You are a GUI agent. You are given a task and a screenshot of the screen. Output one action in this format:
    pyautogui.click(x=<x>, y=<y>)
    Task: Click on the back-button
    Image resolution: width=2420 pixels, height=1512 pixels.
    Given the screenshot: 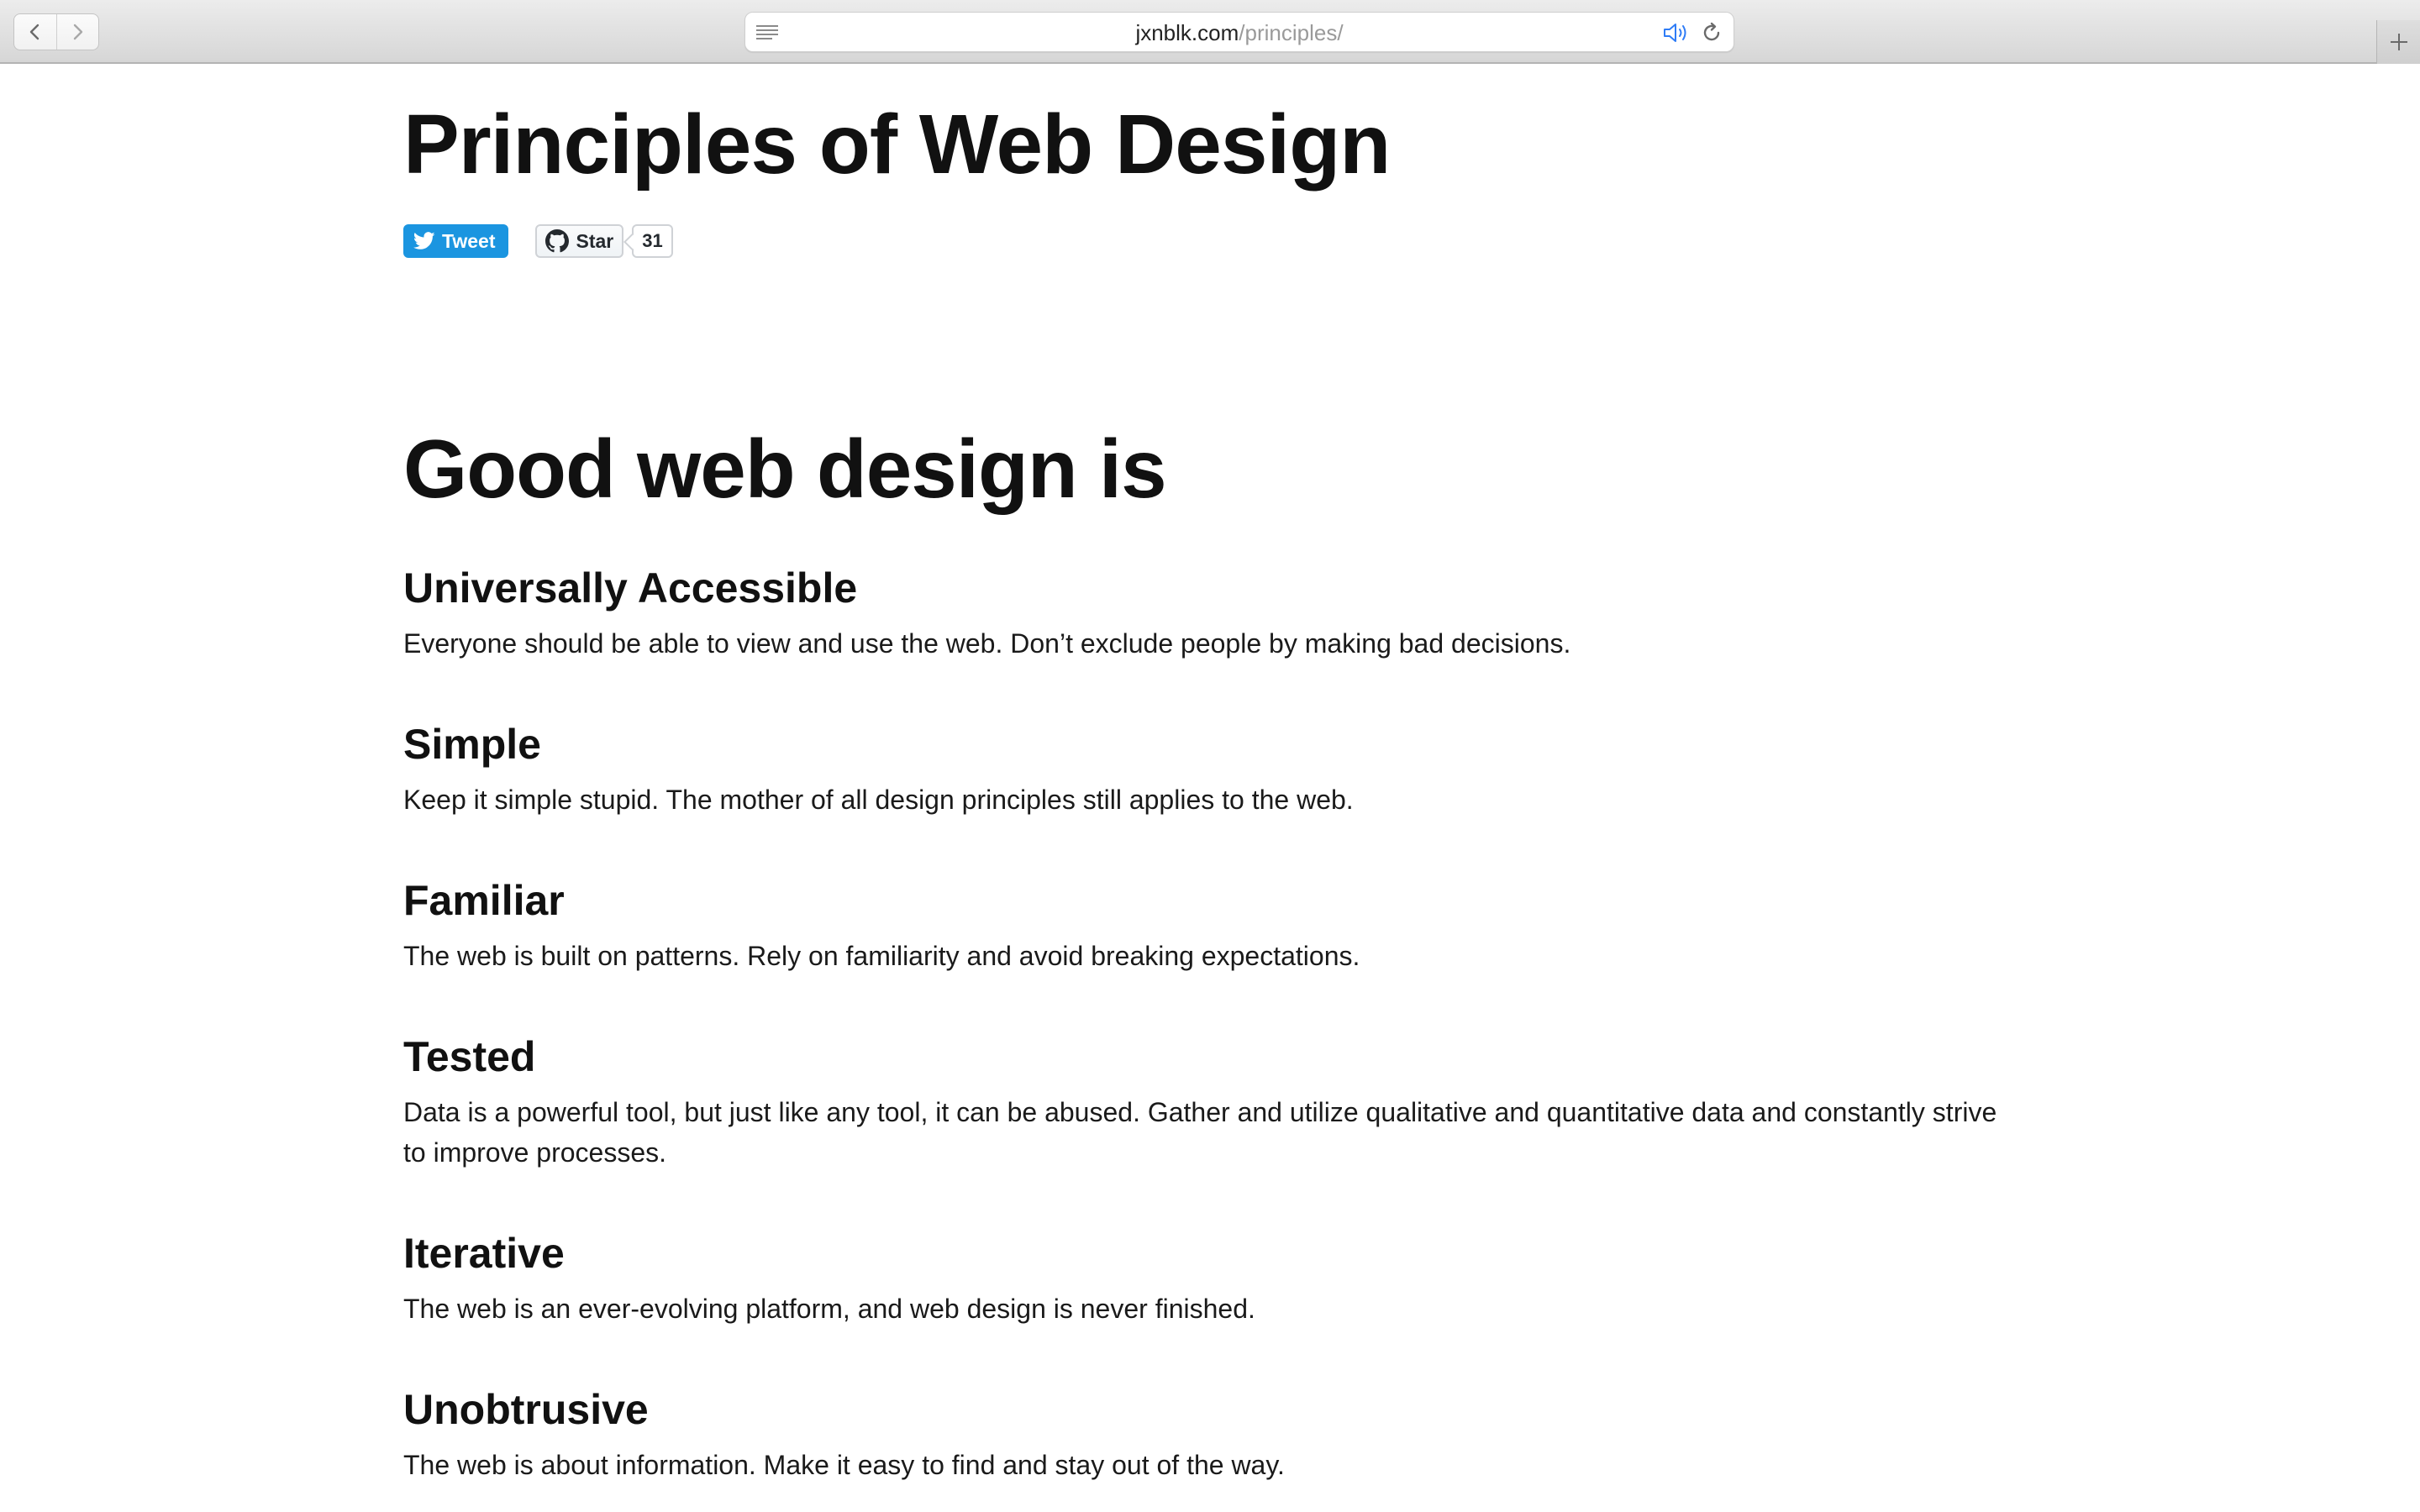 What is the action you would take?
    pyautogui.click(x=35, y=32)
    